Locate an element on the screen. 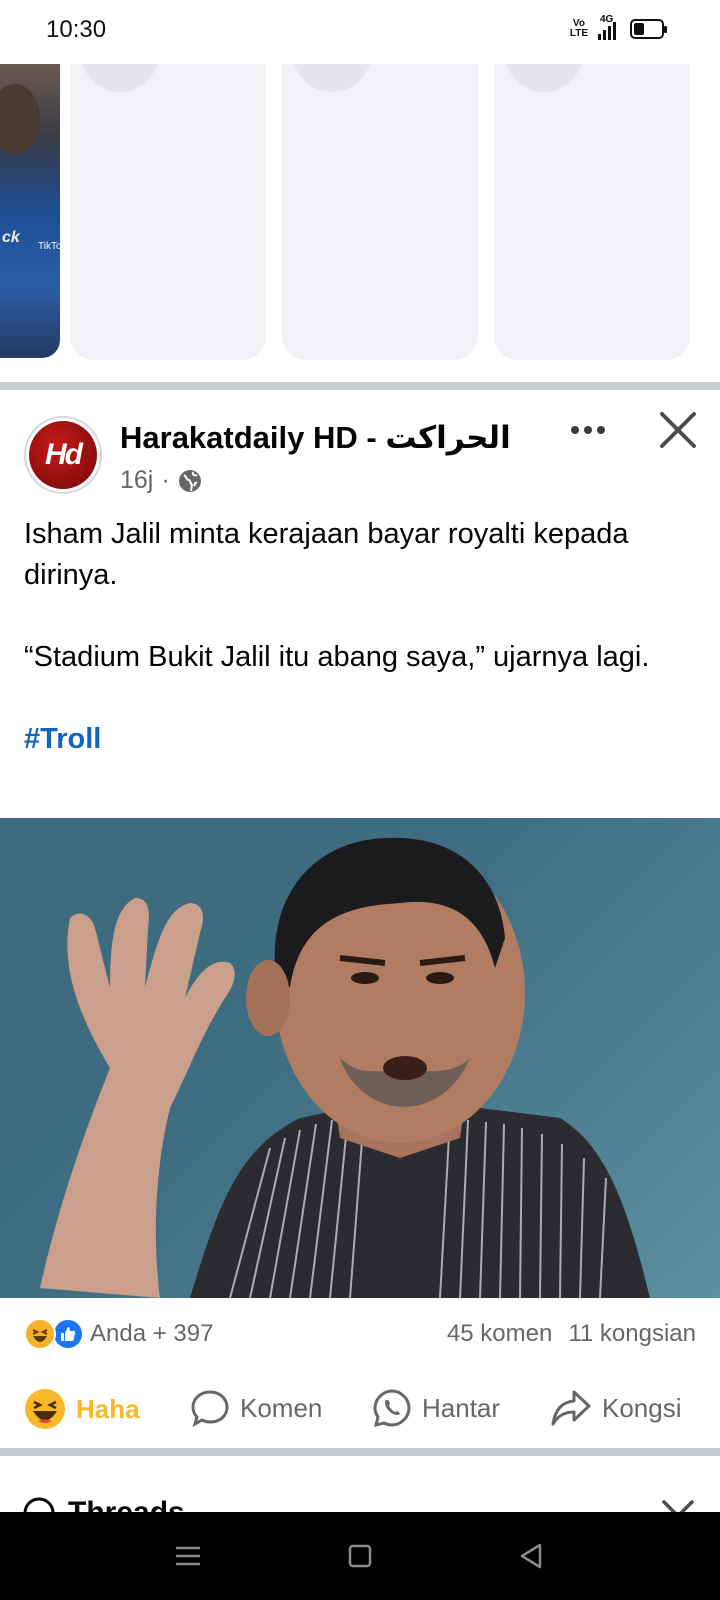  share-count: 11 kongsian is located at coordinates (632, 1334).